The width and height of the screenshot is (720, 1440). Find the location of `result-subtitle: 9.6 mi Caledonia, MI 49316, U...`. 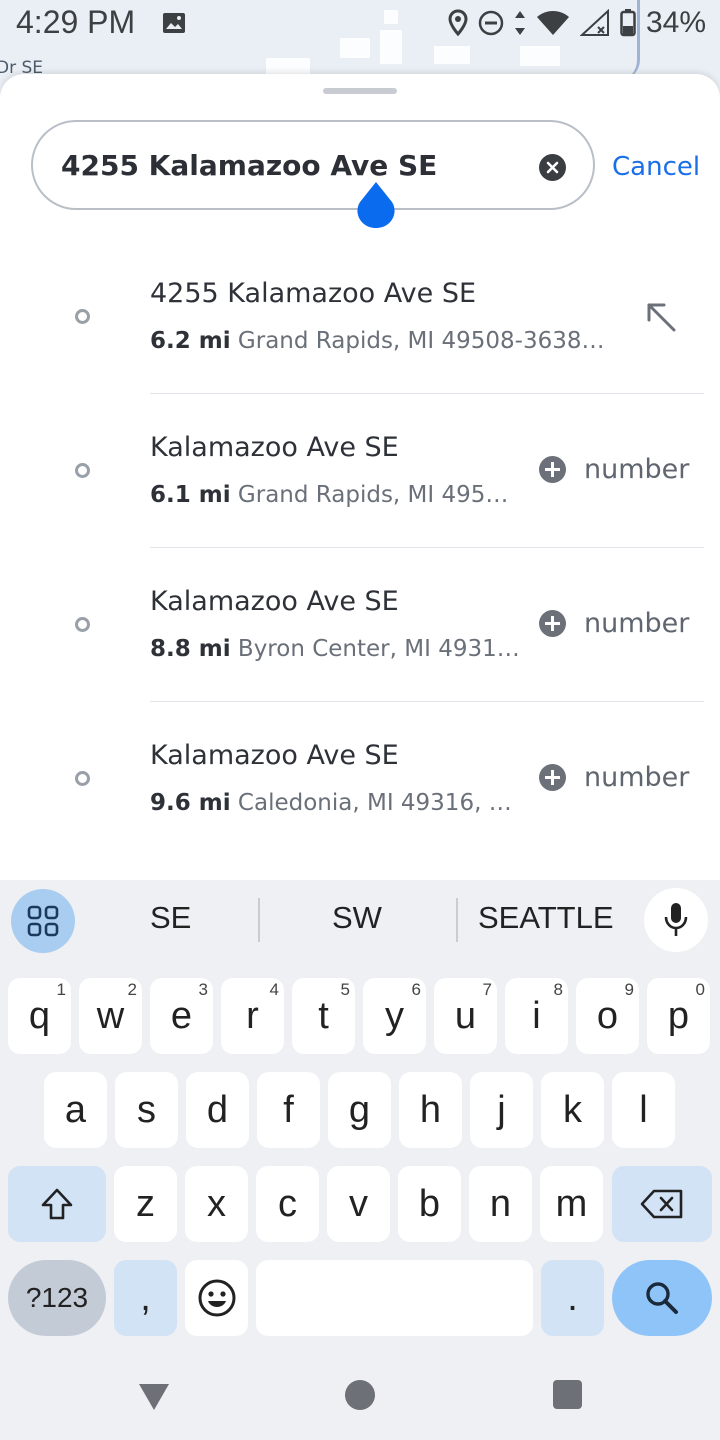

result-subtitle: 9.6 mi Caledonia, MI 49316, U... is located at coordinates (332, 803).